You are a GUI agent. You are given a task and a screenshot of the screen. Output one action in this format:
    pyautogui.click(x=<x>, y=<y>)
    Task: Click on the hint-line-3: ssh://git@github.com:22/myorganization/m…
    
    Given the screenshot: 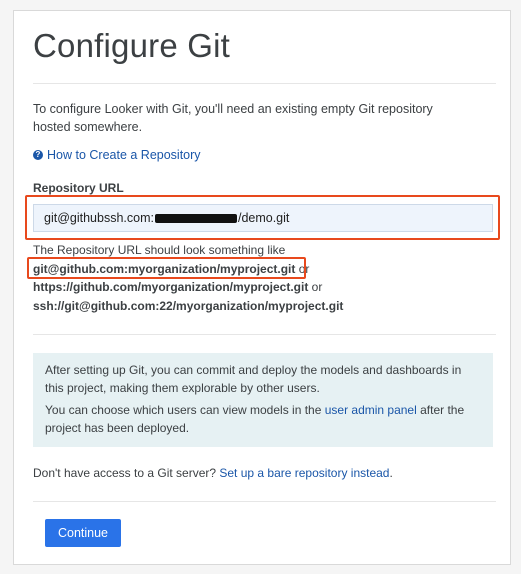 What is the action you would take?
    pyautogui.click(x=263, y=306)
    